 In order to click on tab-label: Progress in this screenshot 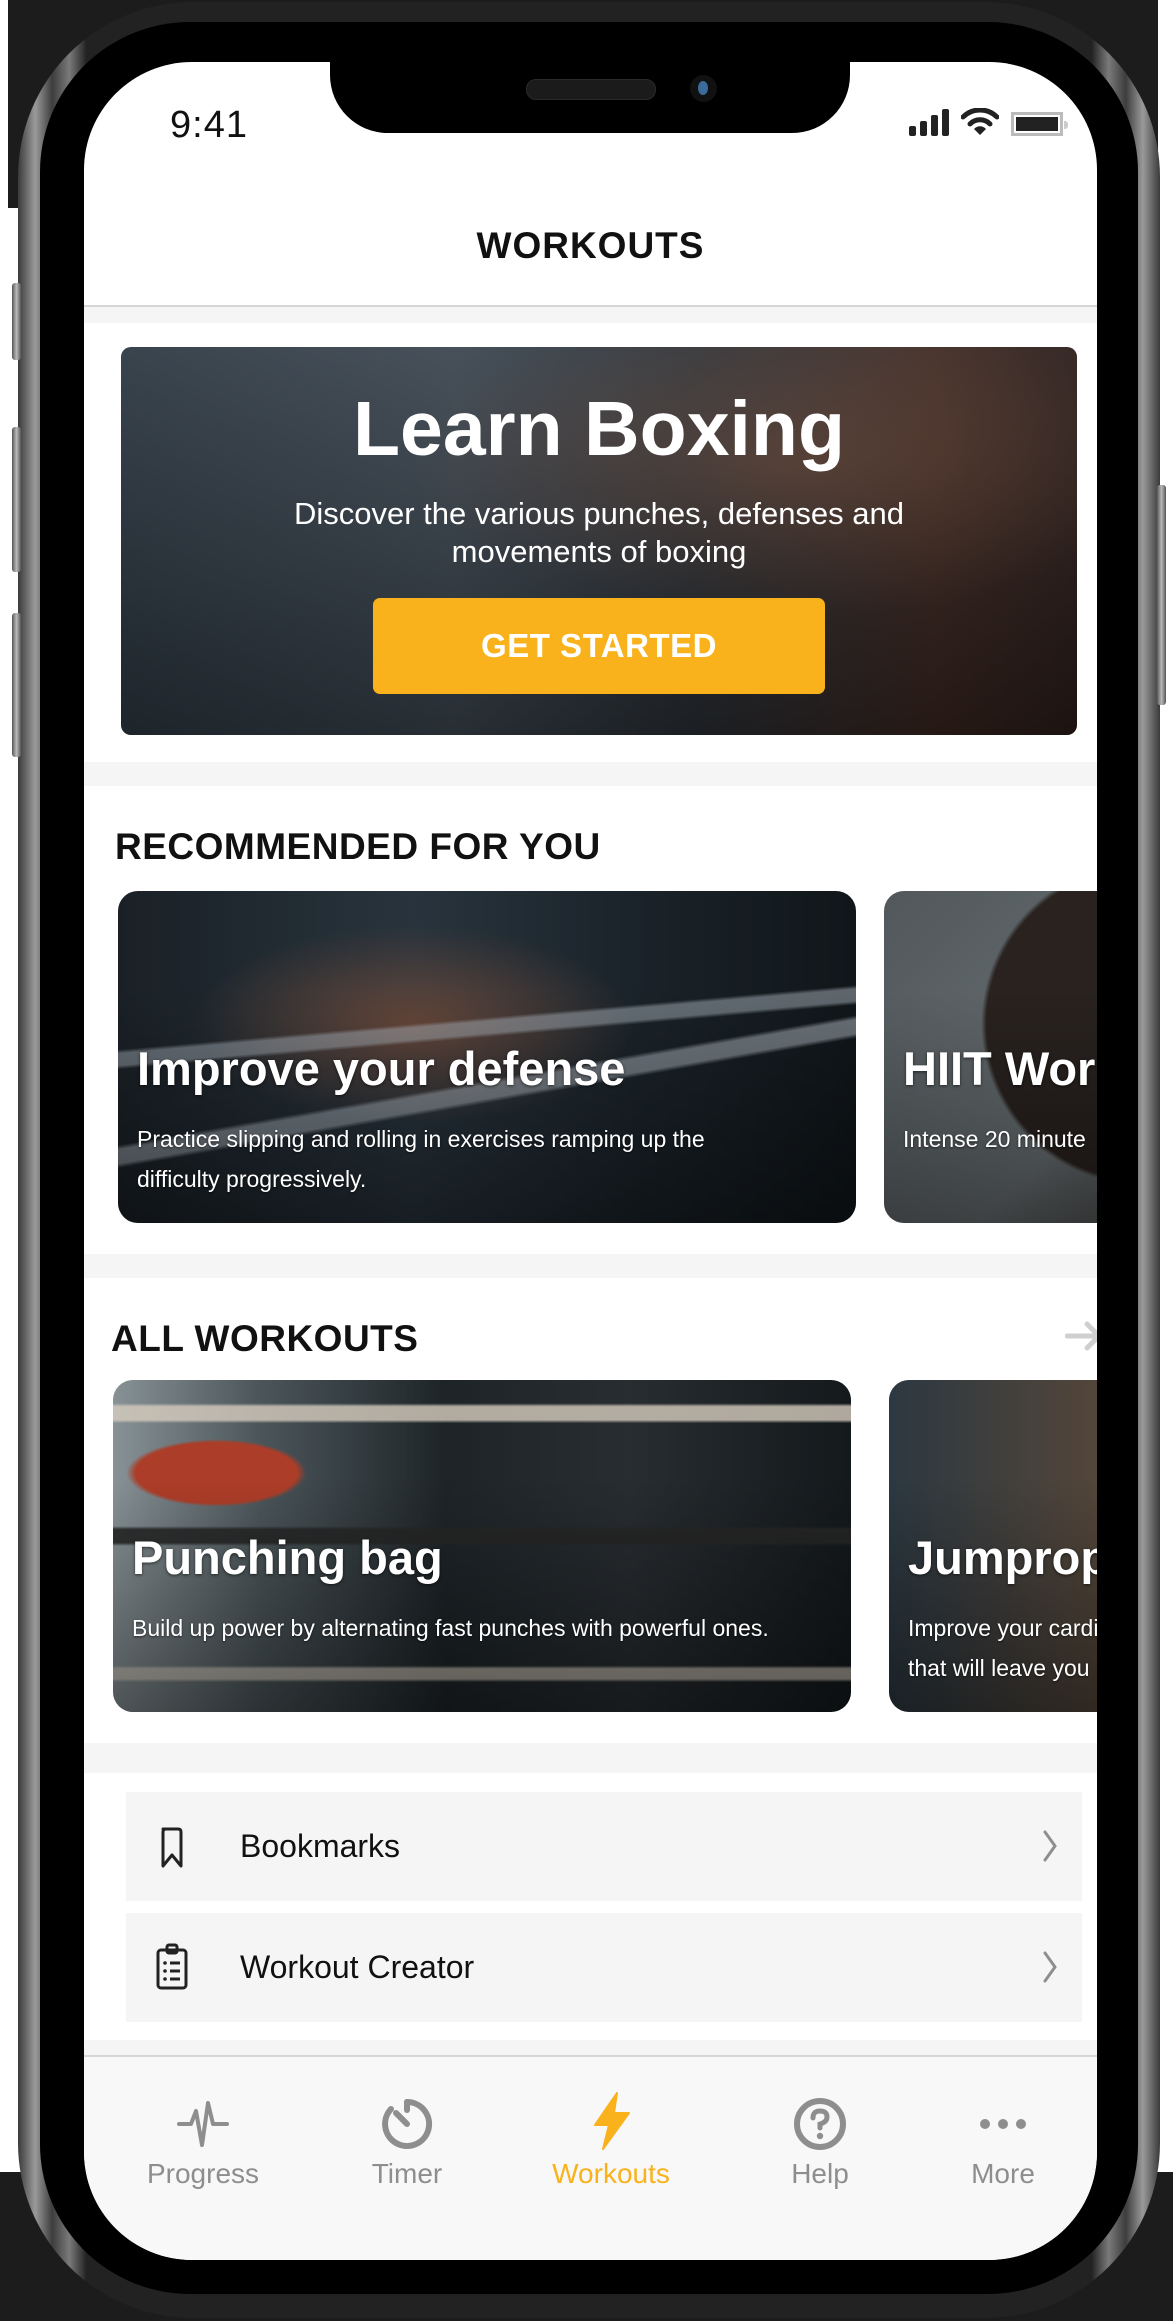, I will do `click(203, 2173)`.